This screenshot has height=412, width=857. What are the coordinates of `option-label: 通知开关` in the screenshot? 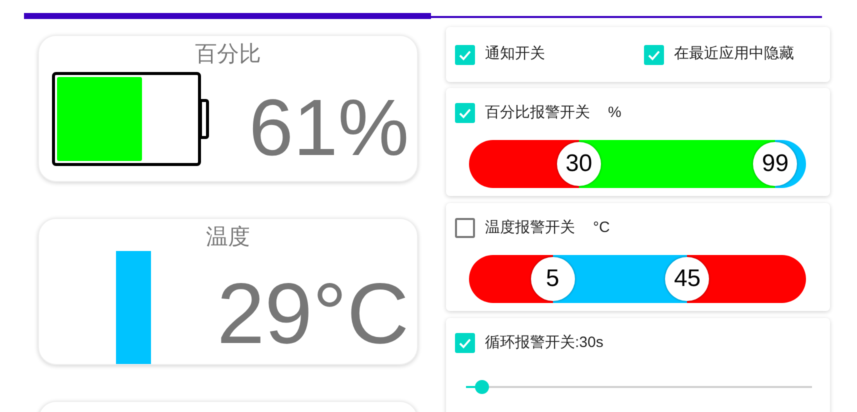 It's located at (515, 54).